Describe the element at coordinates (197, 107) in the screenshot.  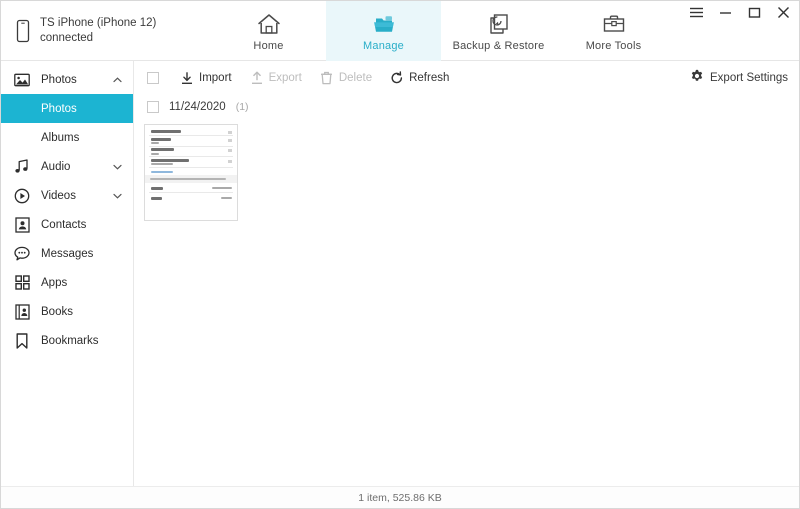
I see `group-date: 11/24/2020` at that location.